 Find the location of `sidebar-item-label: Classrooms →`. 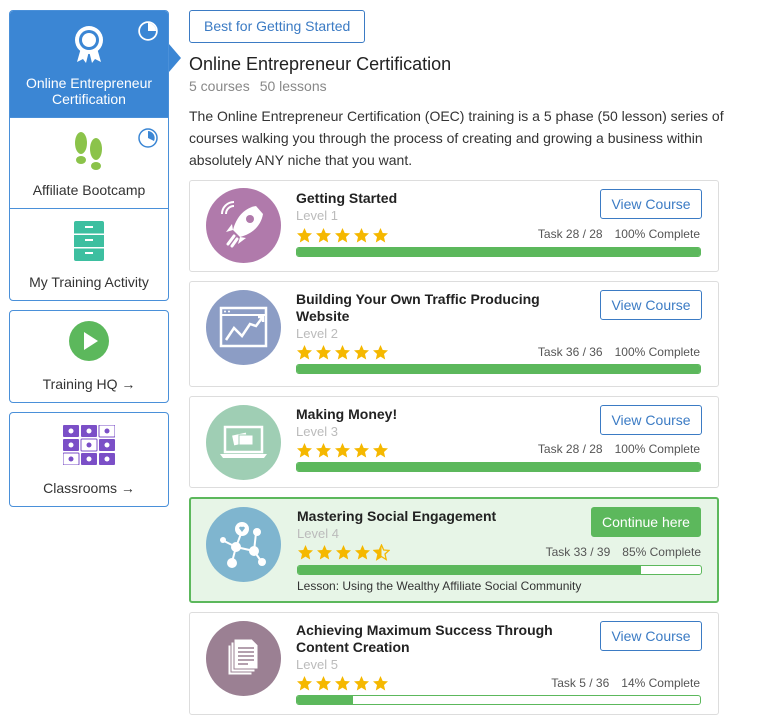

sidebar-item-label: Classrooms → is located at coordinates (89, 488).